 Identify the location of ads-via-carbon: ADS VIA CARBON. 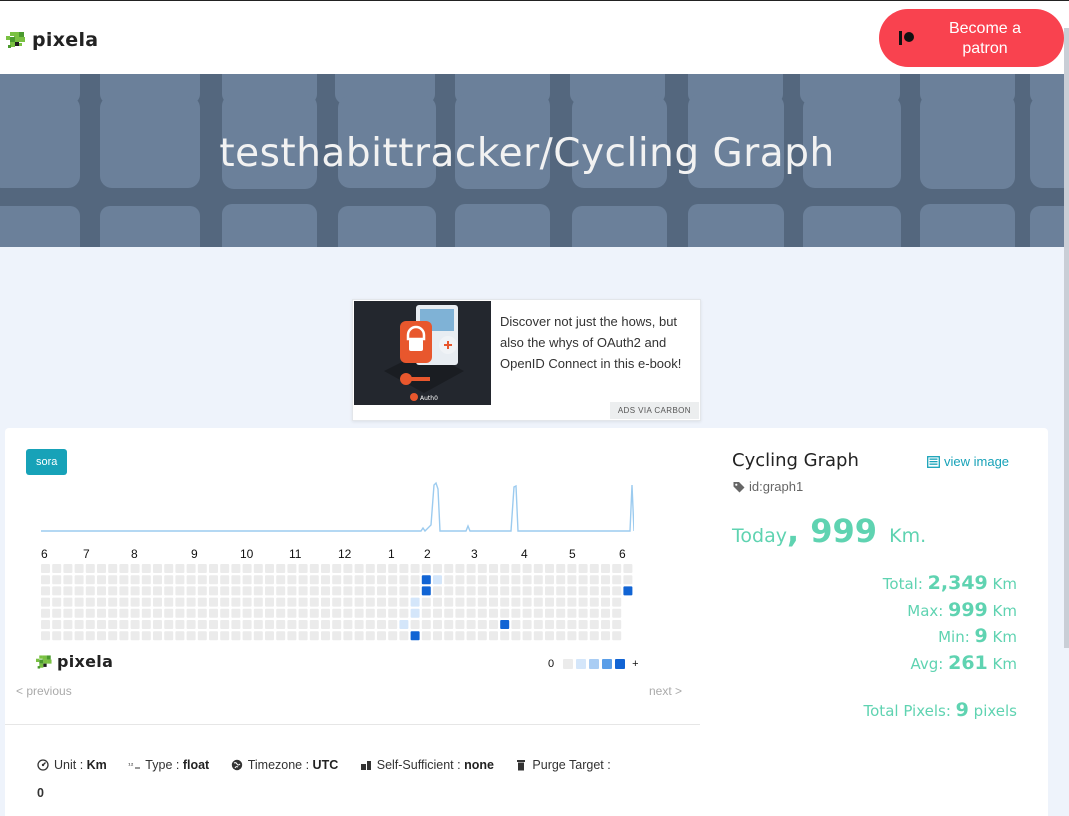
(654, 410).